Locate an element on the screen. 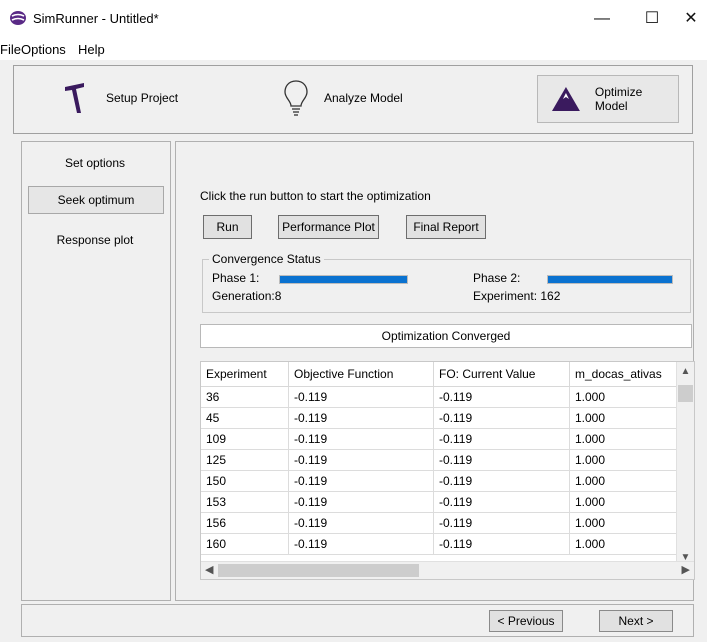 The height and width of the screenshot is (642, 707). table-row: 109 -0.119 -0.119 1.000 is located at coordinates (441, 439).